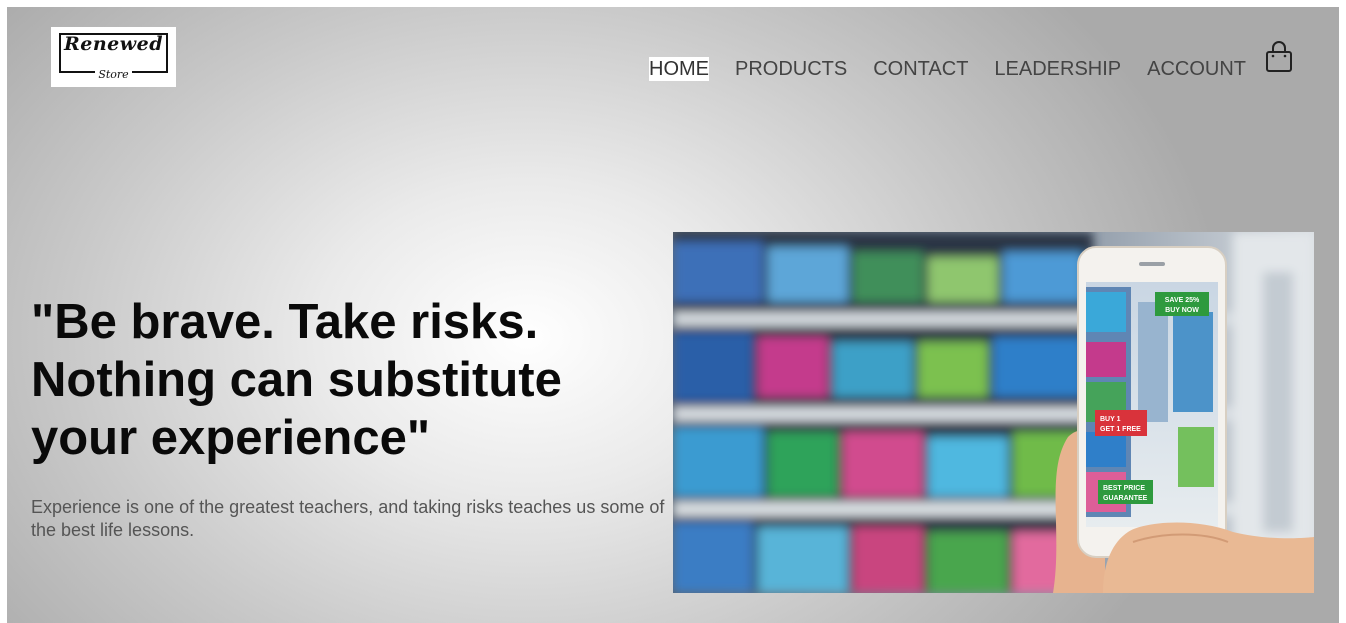 The height and width of the screenshot is (623, 1346). I want to click on nav-products: PRODUCTS, so click(791, 69).